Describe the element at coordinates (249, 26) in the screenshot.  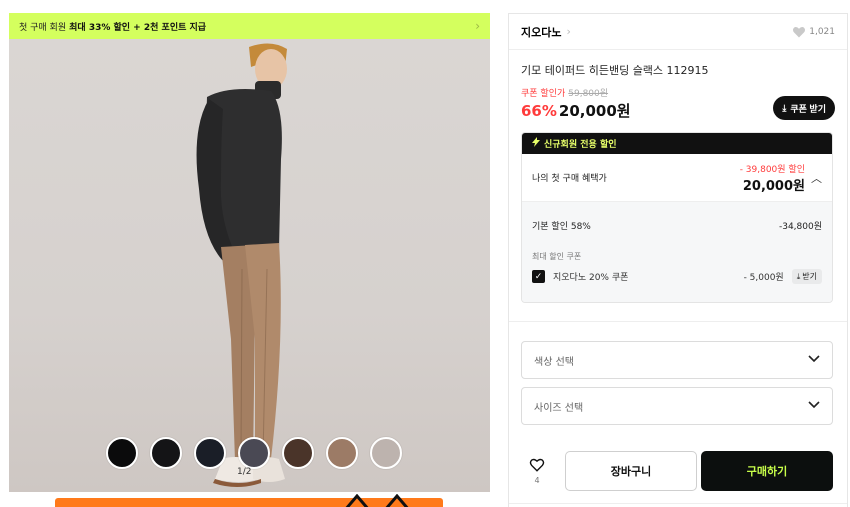
I see `promo-banner: 첫 구매 회원 최대 33% 할인 + 2천 포인트 지급 ›` at that location.